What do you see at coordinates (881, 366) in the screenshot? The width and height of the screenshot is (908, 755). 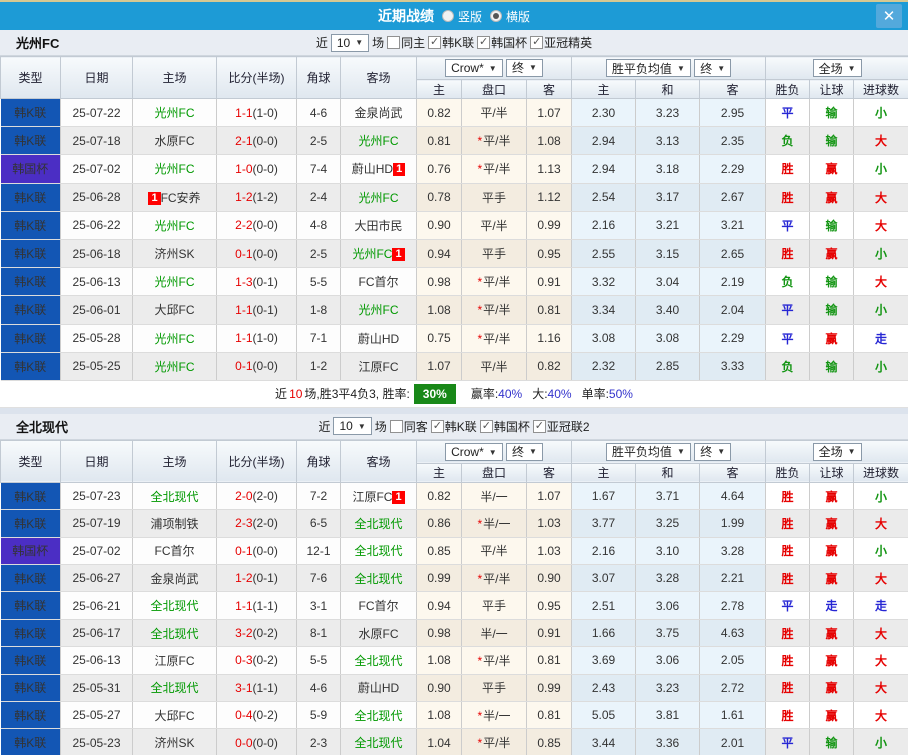 I see `result-flag: 小` at bounding box center [881, 366].